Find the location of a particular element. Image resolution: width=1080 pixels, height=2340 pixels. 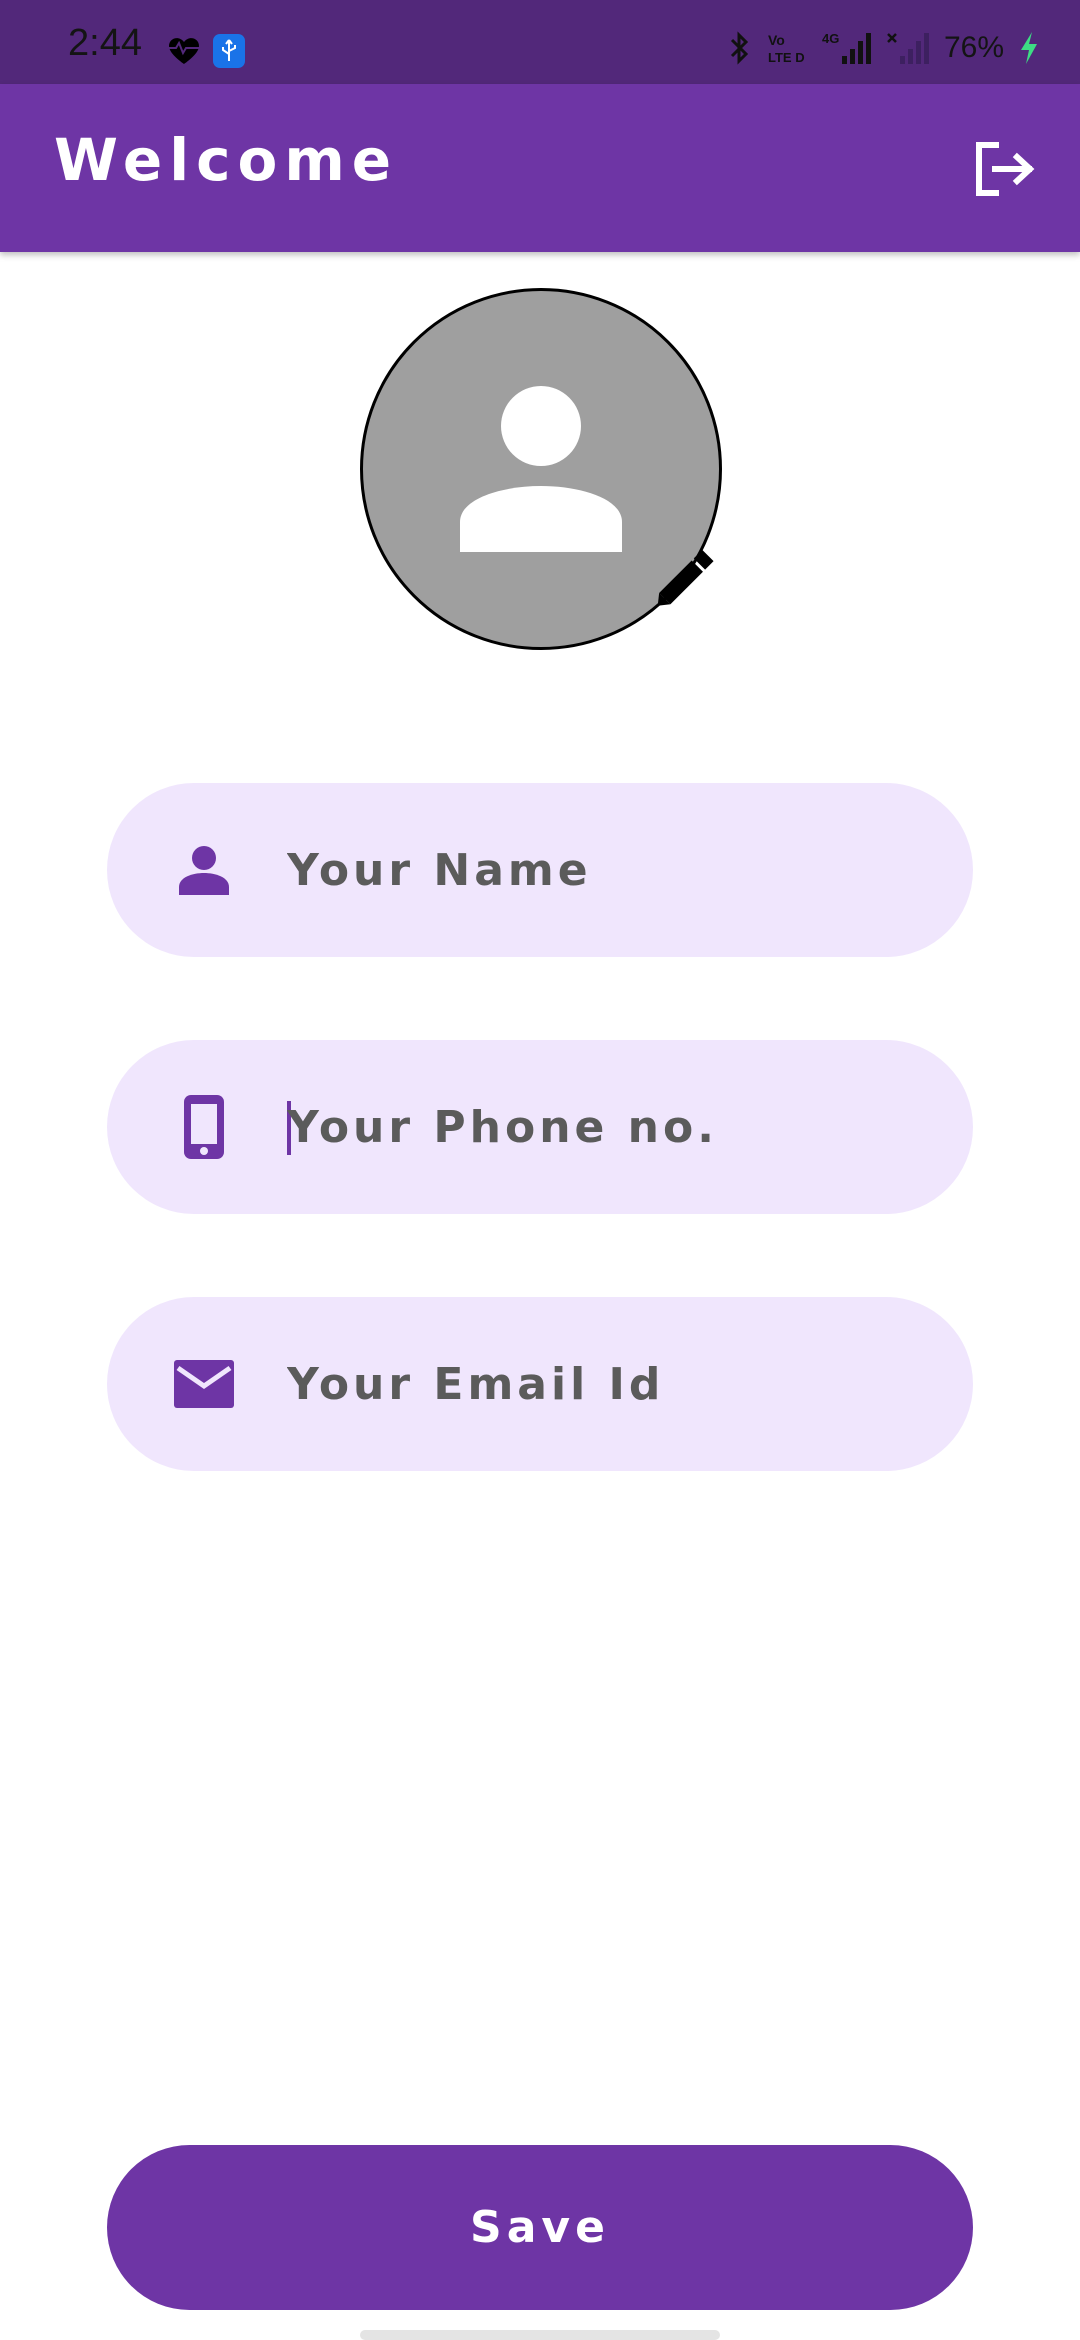

save-button: Save is located at coordinates (540, 2227).